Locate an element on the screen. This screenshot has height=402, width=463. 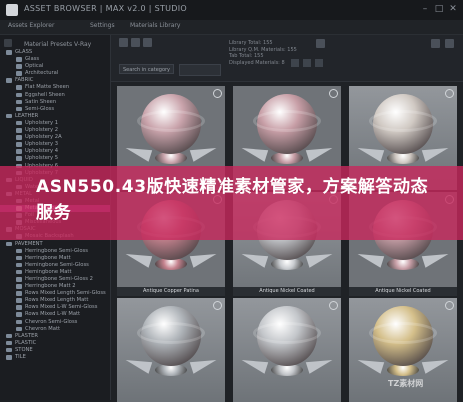
sidebar-item-label: FABRIC is located at coordinates (24, 80).